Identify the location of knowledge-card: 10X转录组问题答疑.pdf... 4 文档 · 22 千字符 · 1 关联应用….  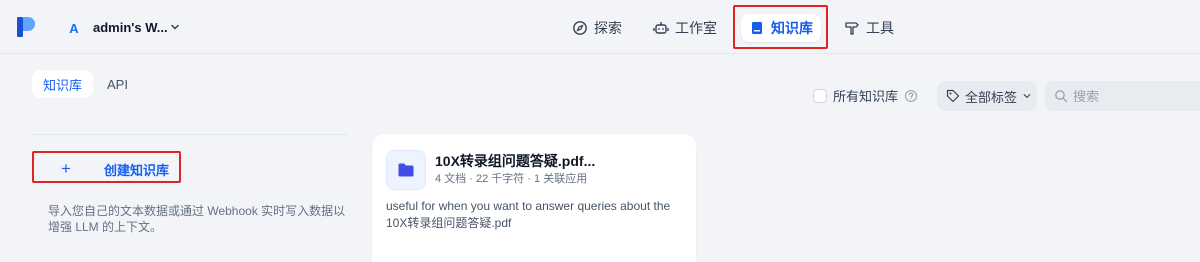
(534, 198).